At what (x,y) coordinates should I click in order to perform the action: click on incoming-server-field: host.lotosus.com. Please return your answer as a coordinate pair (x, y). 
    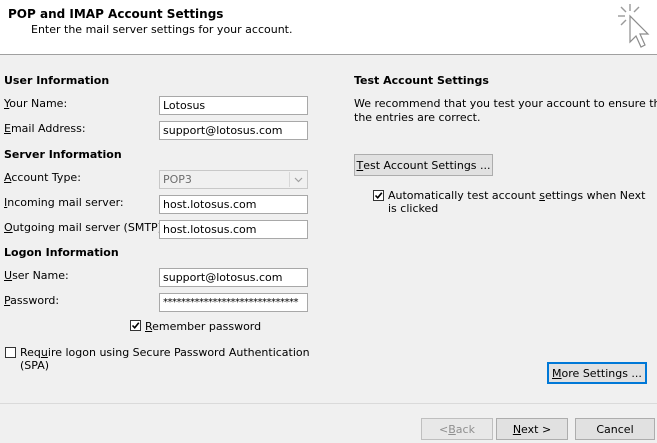
    Looking at the image, I should click on (233, 204).